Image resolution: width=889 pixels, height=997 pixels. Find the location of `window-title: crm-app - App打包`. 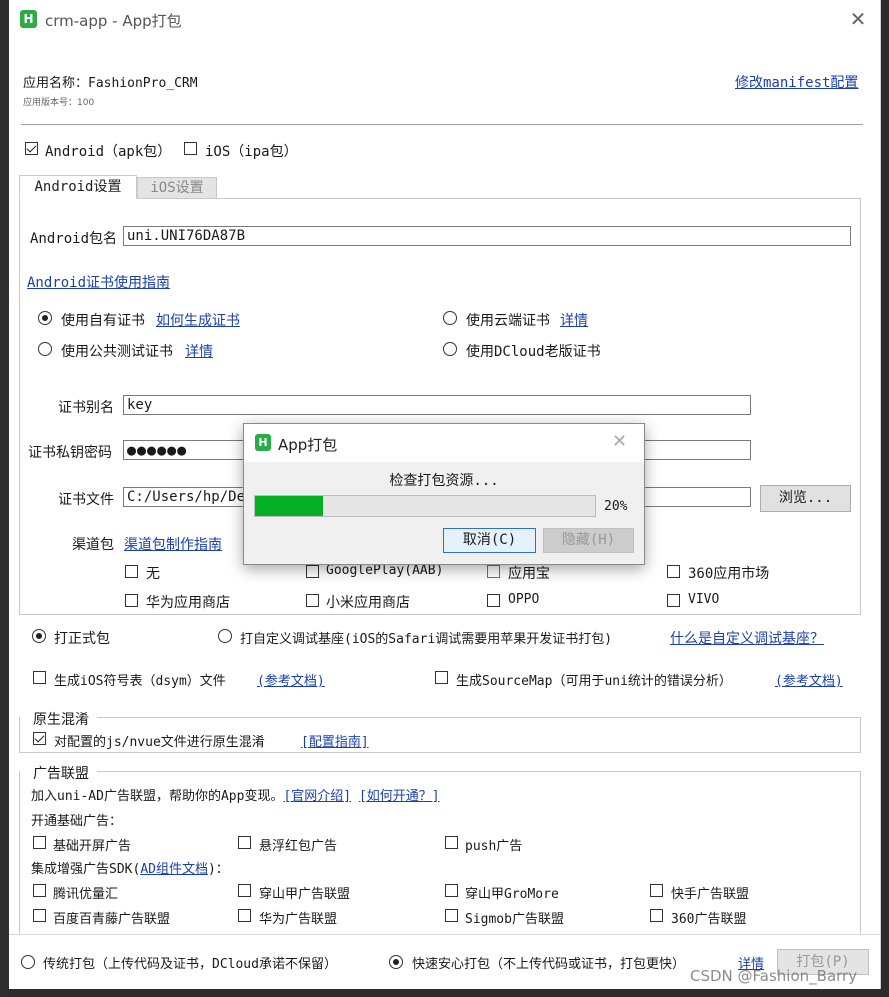

window-title: crm-app - App打包 is located at coordinates (113, 21).